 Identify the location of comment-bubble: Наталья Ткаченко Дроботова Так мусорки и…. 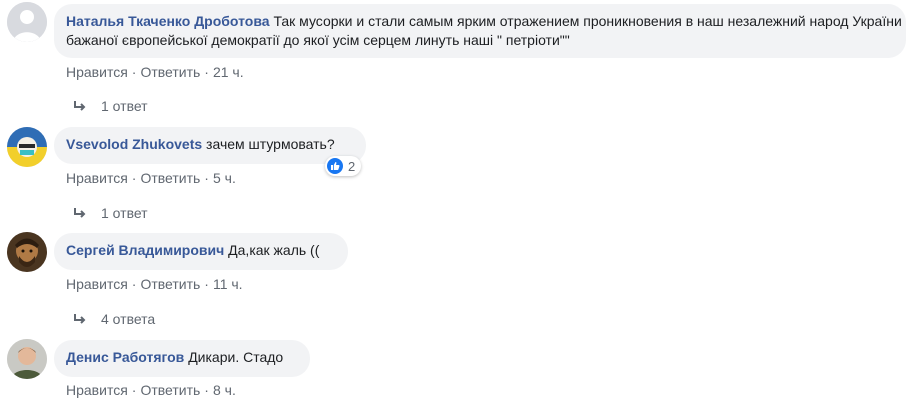
(480, 31).